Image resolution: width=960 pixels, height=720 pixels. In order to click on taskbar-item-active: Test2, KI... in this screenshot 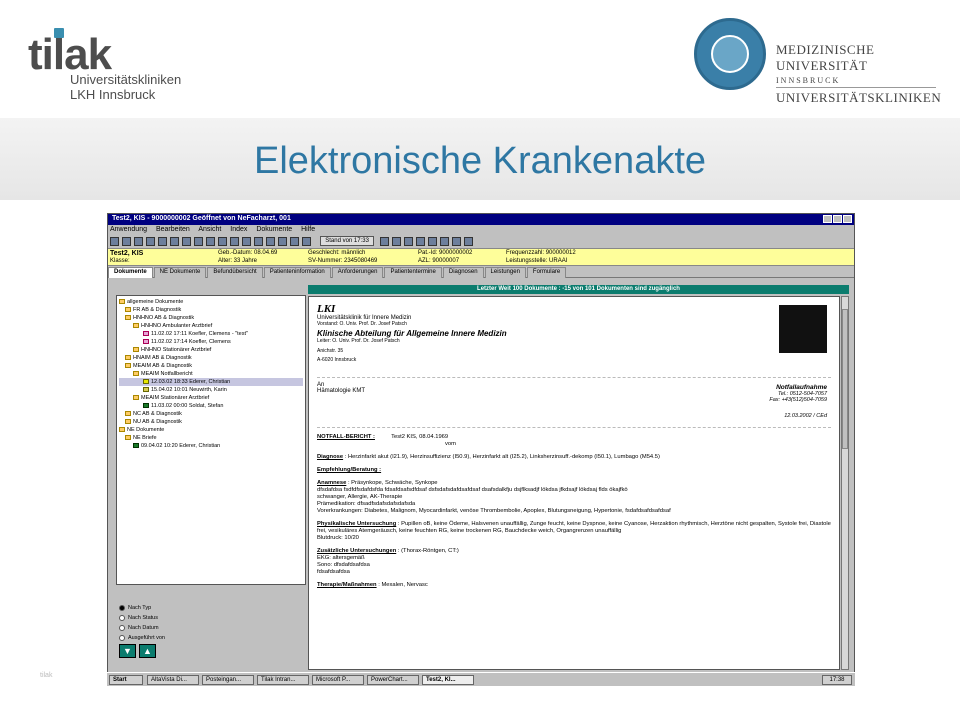, I will do `click(448, 680)`.